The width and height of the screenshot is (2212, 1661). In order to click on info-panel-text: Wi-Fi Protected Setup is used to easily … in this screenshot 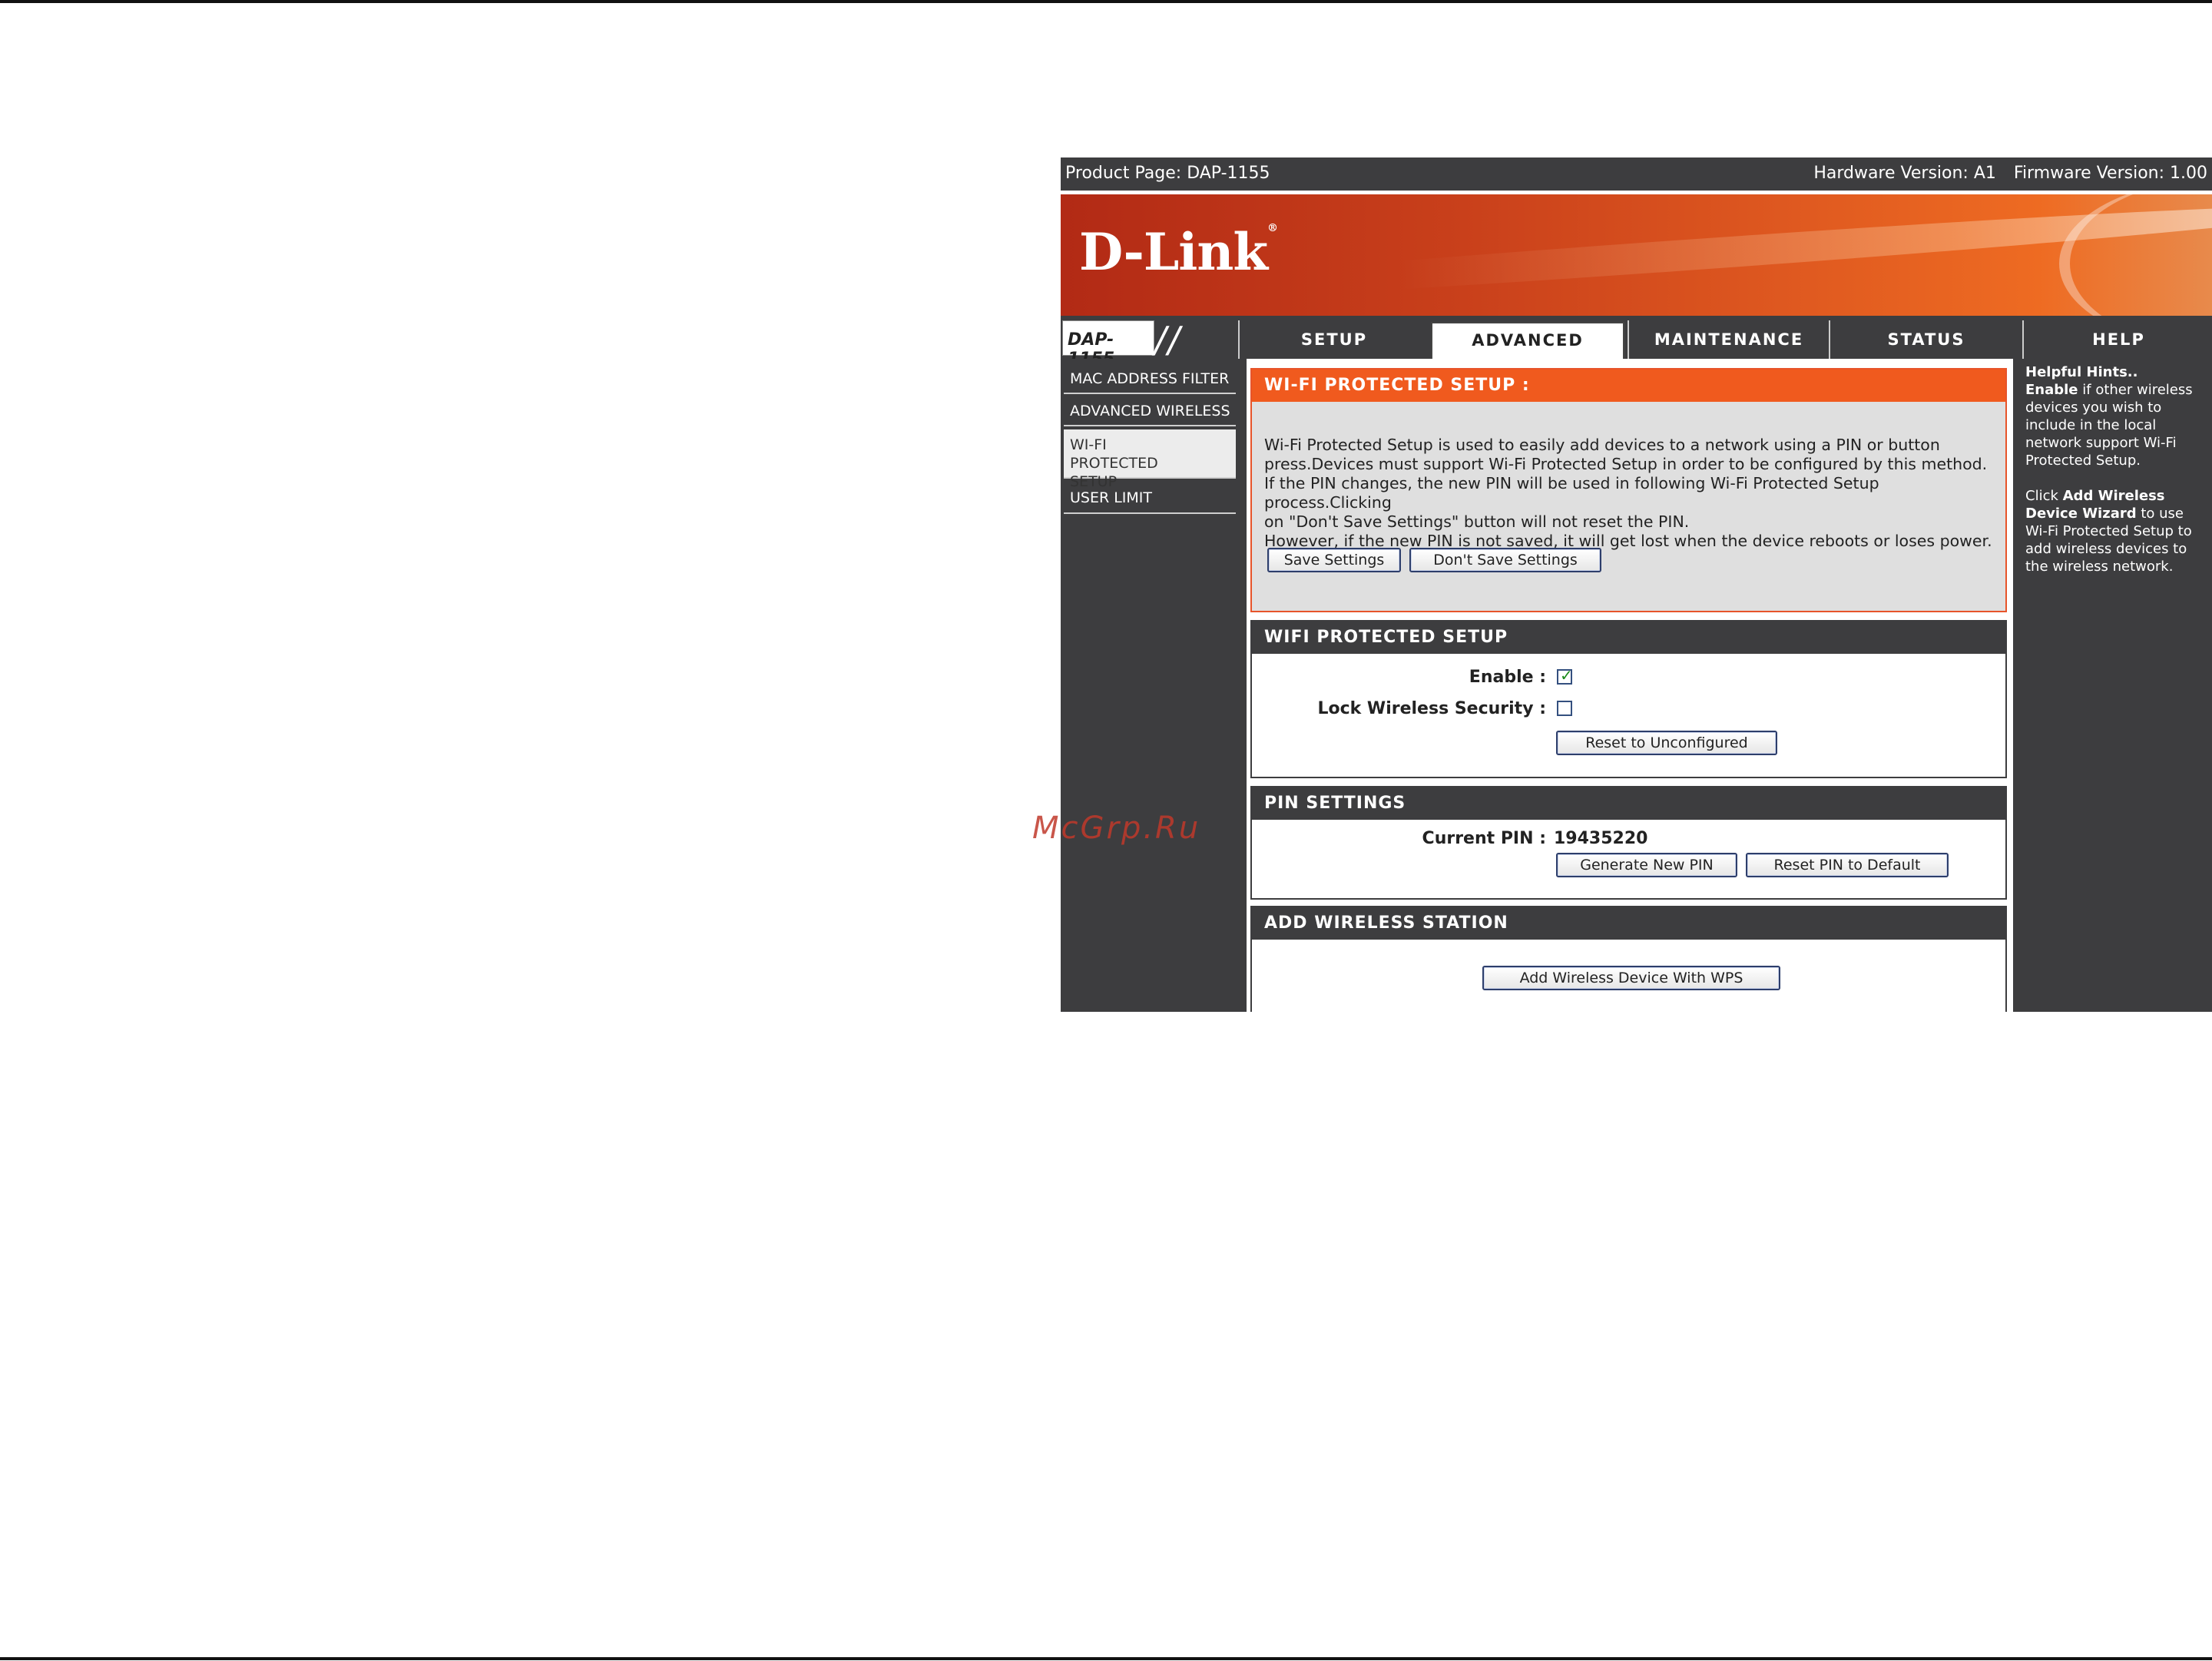, I will do `click(1633, 493)`.